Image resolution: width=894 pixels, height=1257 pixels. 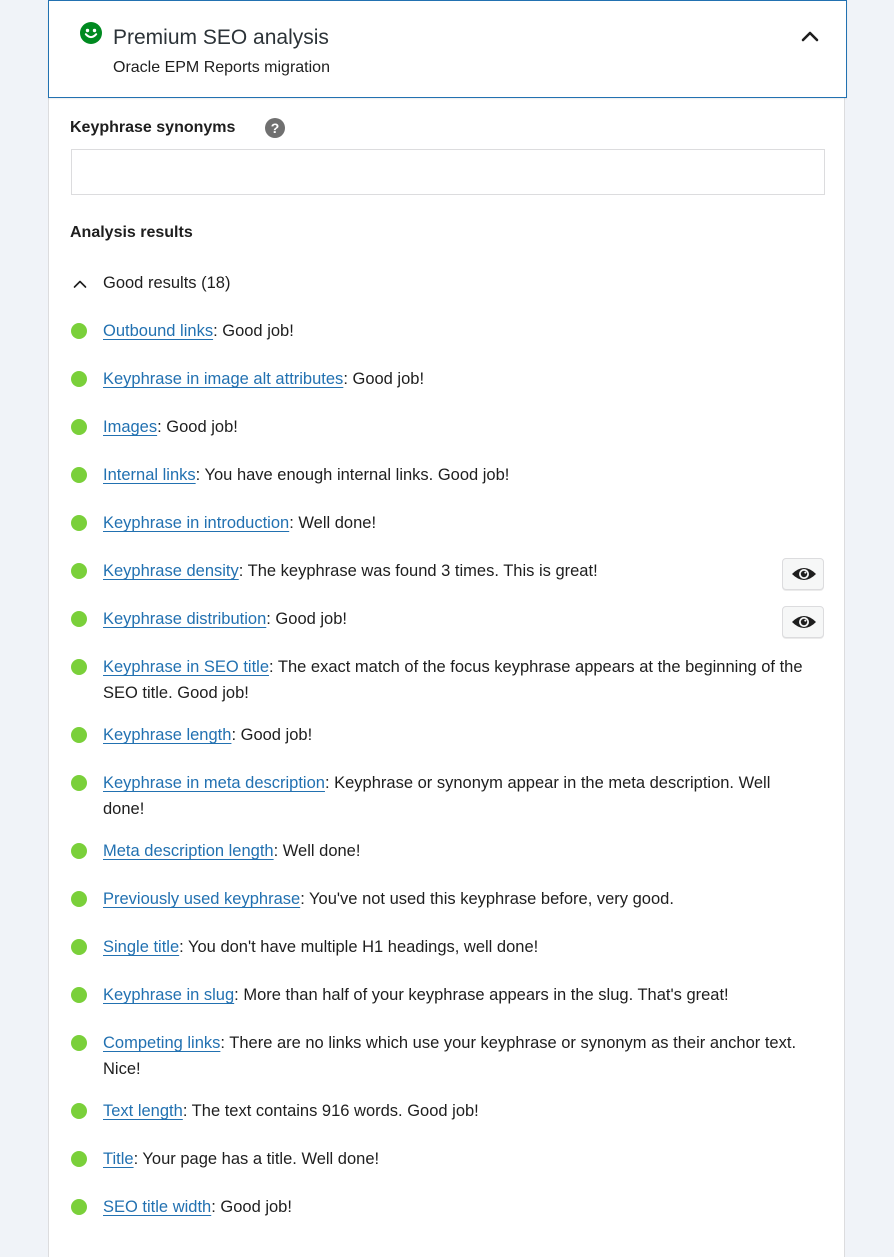 I want to click on result-text: Keyphrase distribution: Good job!, so click(x=448, y=619).